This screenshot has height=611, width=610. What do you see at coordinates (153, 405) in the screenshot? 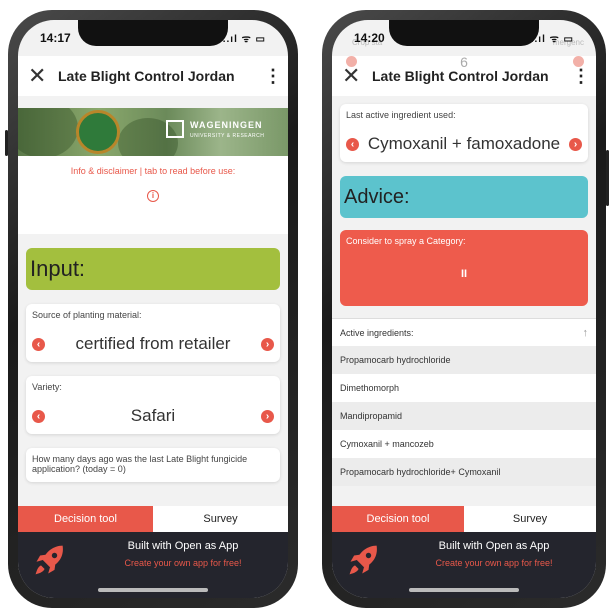
I see `variety-card: Variety: ‹ Safari ›` at bounding box center [153, 405].